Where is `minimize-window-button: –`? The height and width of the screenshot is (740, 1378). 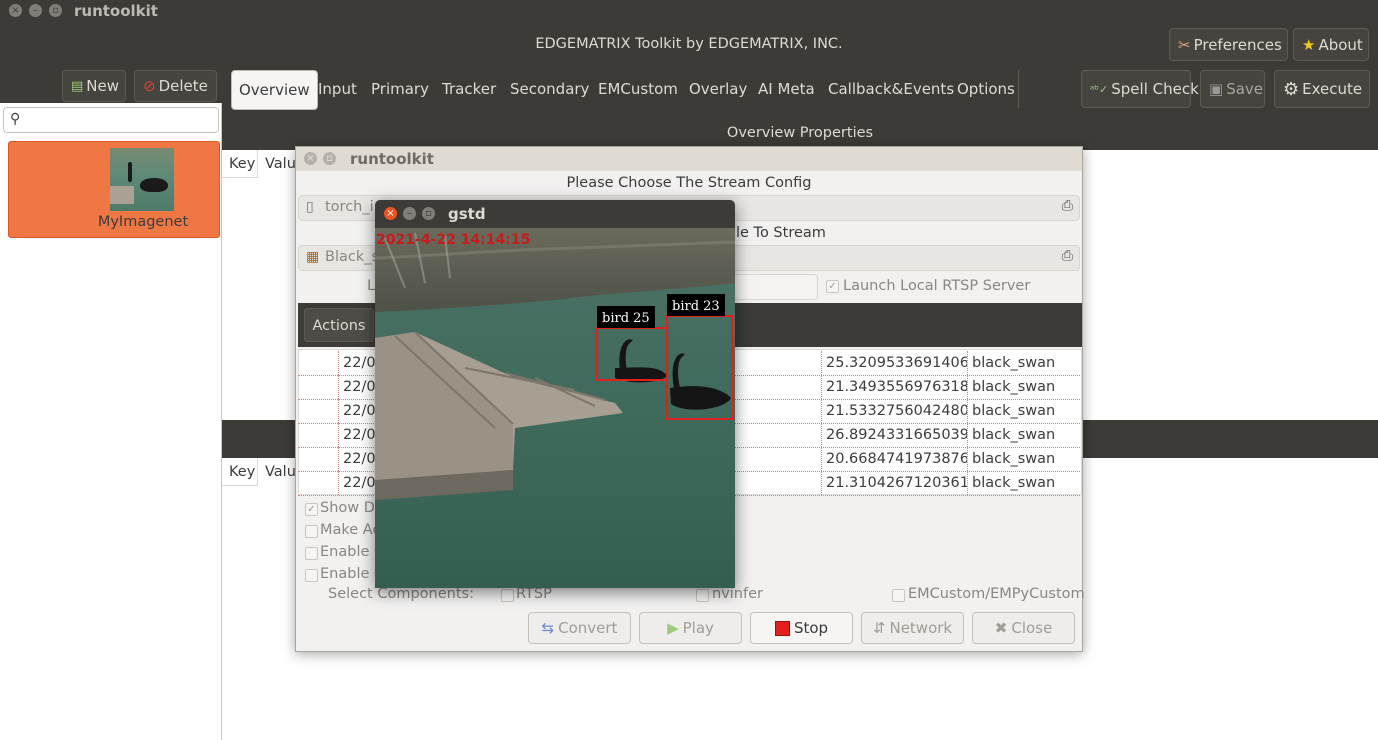 minimize-window-button: – is located at coordinates (35, 10).